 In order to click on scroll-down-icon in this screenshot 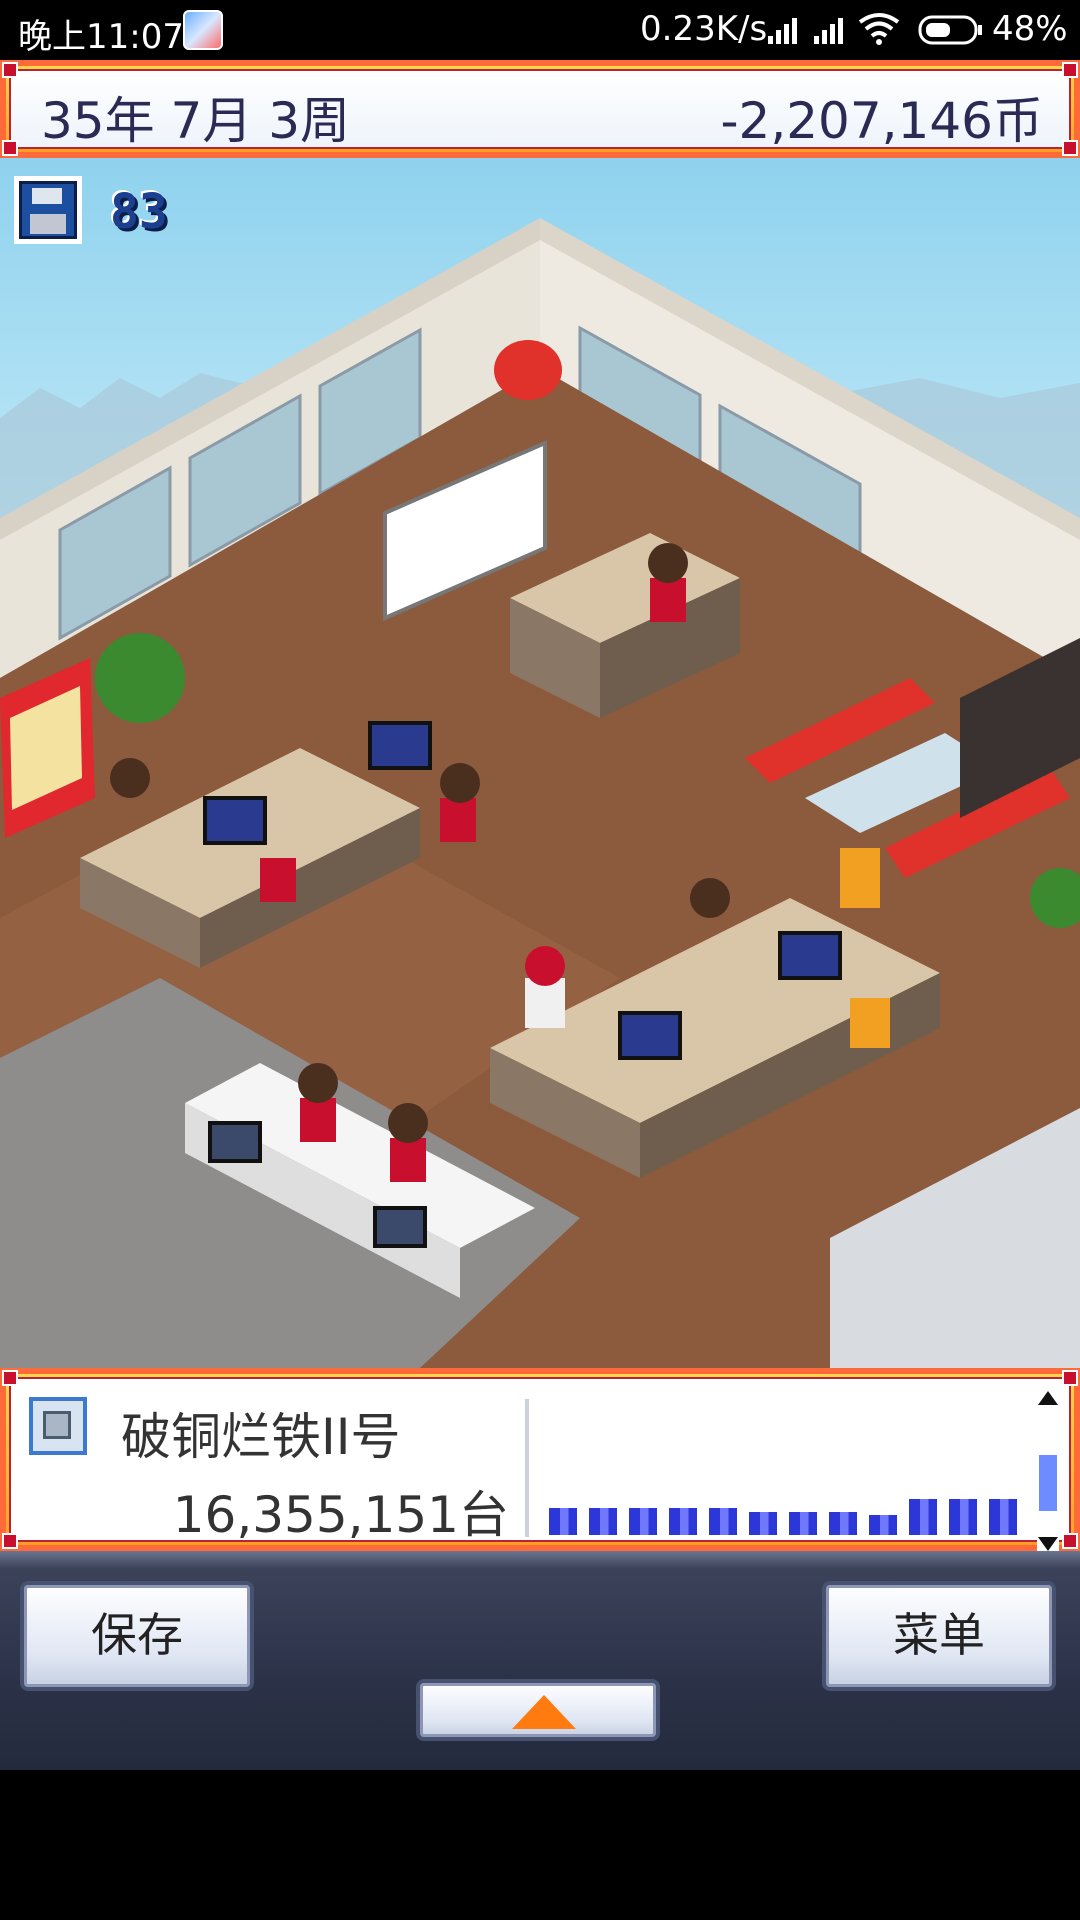, I will do `click(1048, 1544)`.